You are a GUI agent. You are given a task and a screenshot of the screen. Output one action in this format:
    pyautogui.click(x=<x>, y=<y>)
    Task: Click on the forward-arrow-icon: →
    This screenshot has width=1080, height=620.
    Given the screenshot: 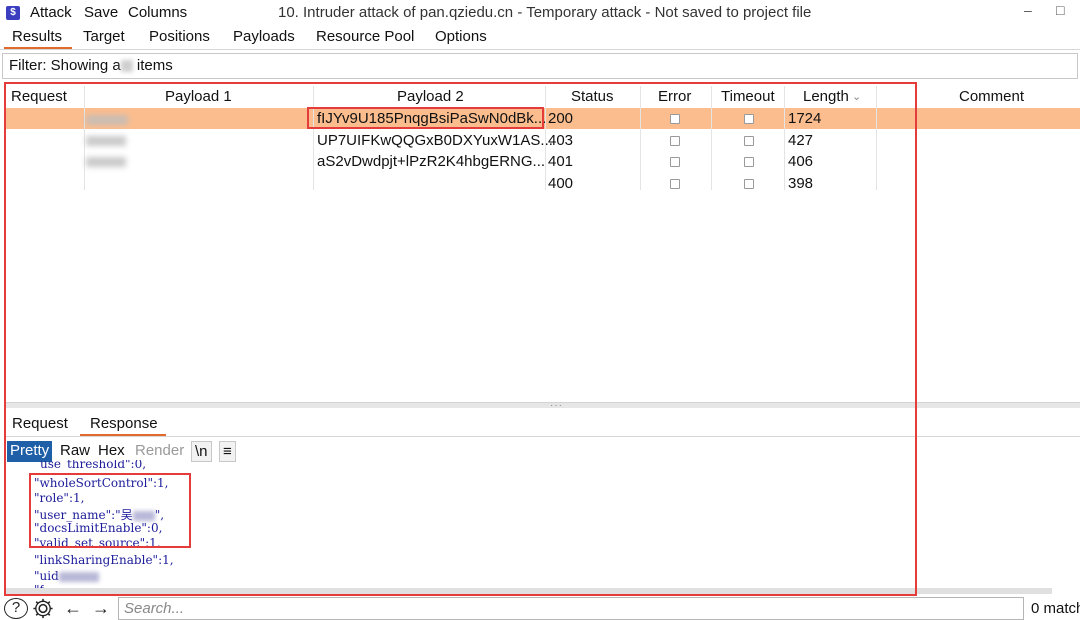 What is the action you would take?
    pyautogui.click(x=101, y=608)
    